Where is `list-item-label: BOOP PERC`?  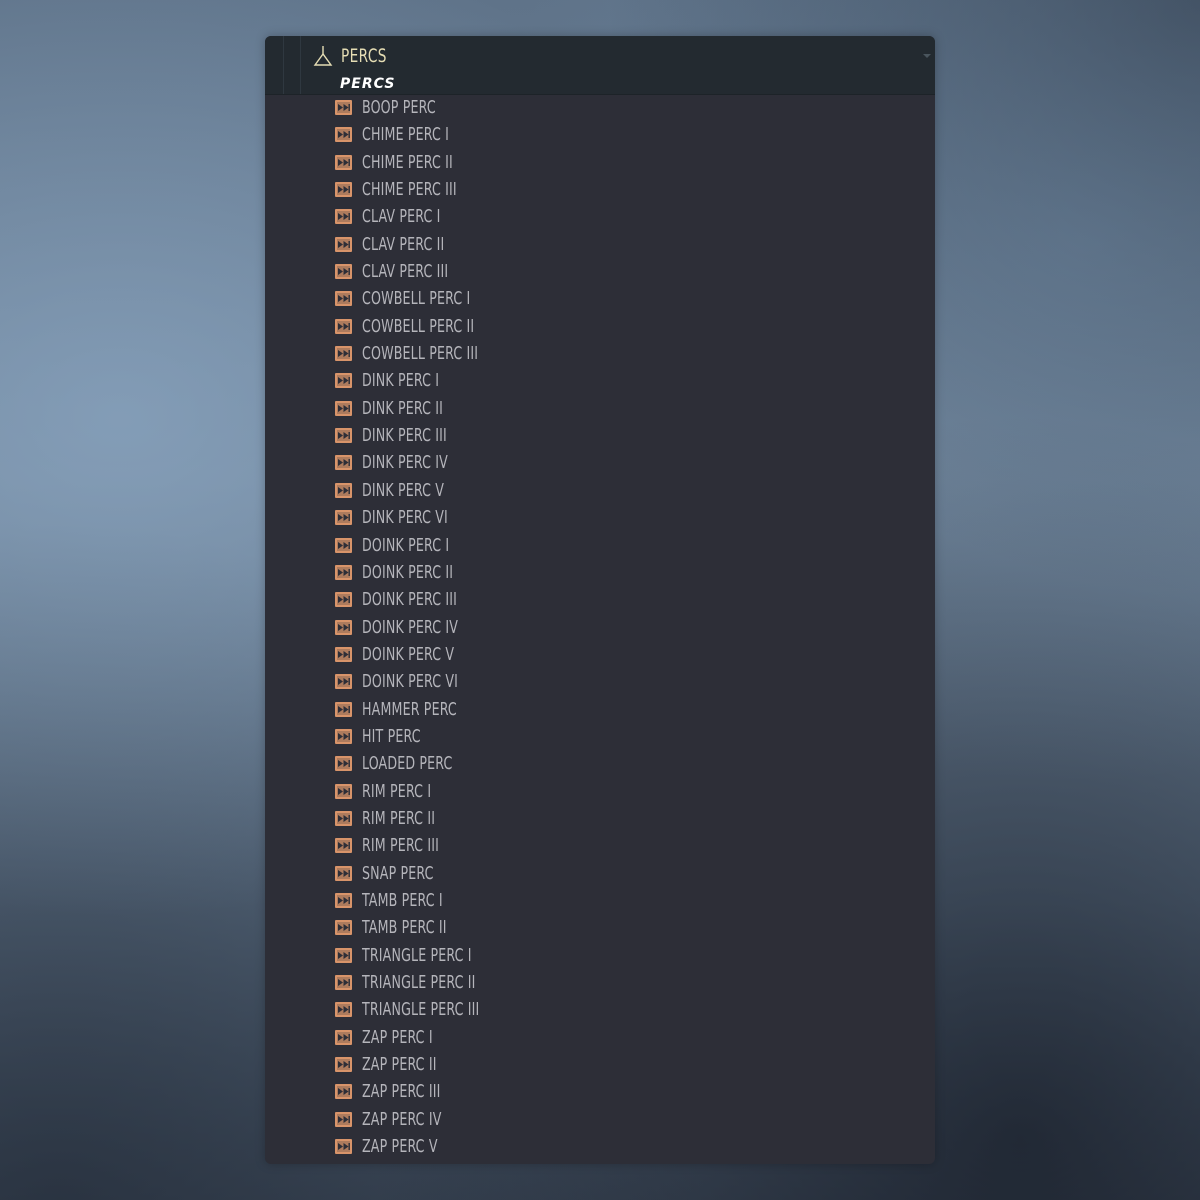
list-item-label: BOOP PERC is located at coordinates (399, 107).